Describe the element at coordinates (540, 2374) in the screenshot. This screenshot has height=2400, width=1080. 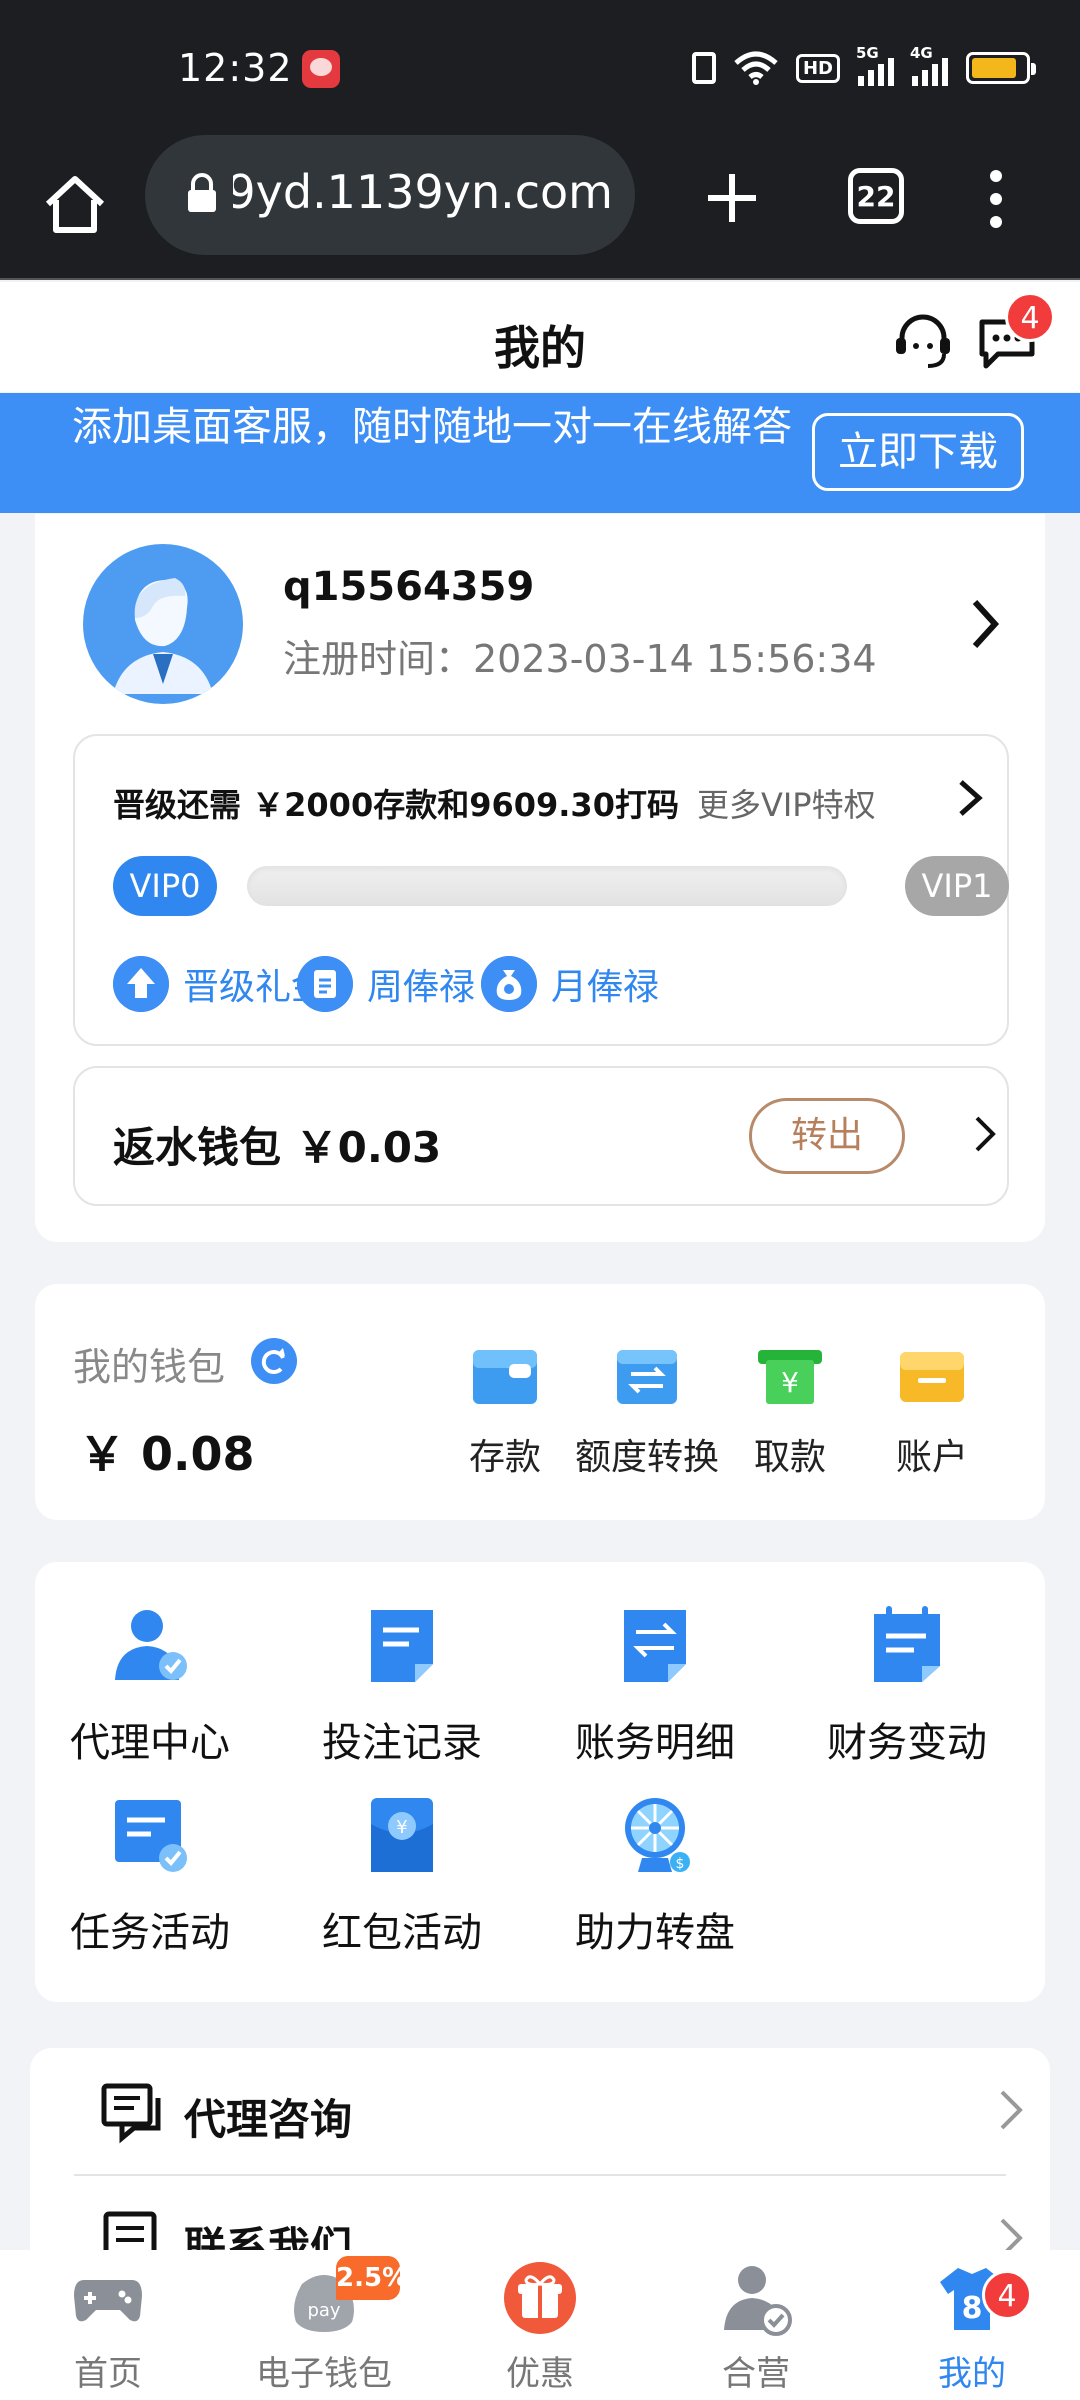
I see `nav-label: 优惠` at that location.